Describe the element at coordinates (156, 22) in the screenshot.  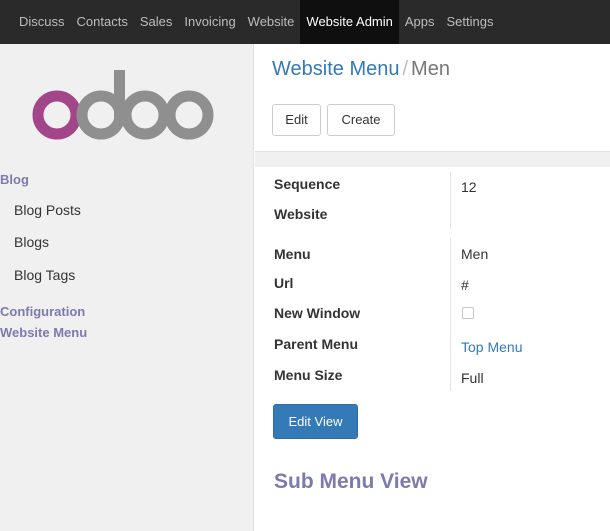
I see `top-menu-sales: Sales` at that location.